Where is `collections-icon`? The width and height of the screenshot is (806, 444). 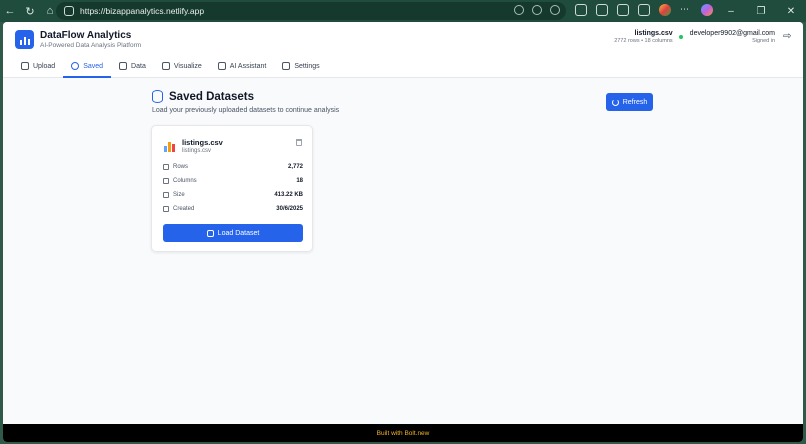
collections-icon is located at coordinates (644, 10).